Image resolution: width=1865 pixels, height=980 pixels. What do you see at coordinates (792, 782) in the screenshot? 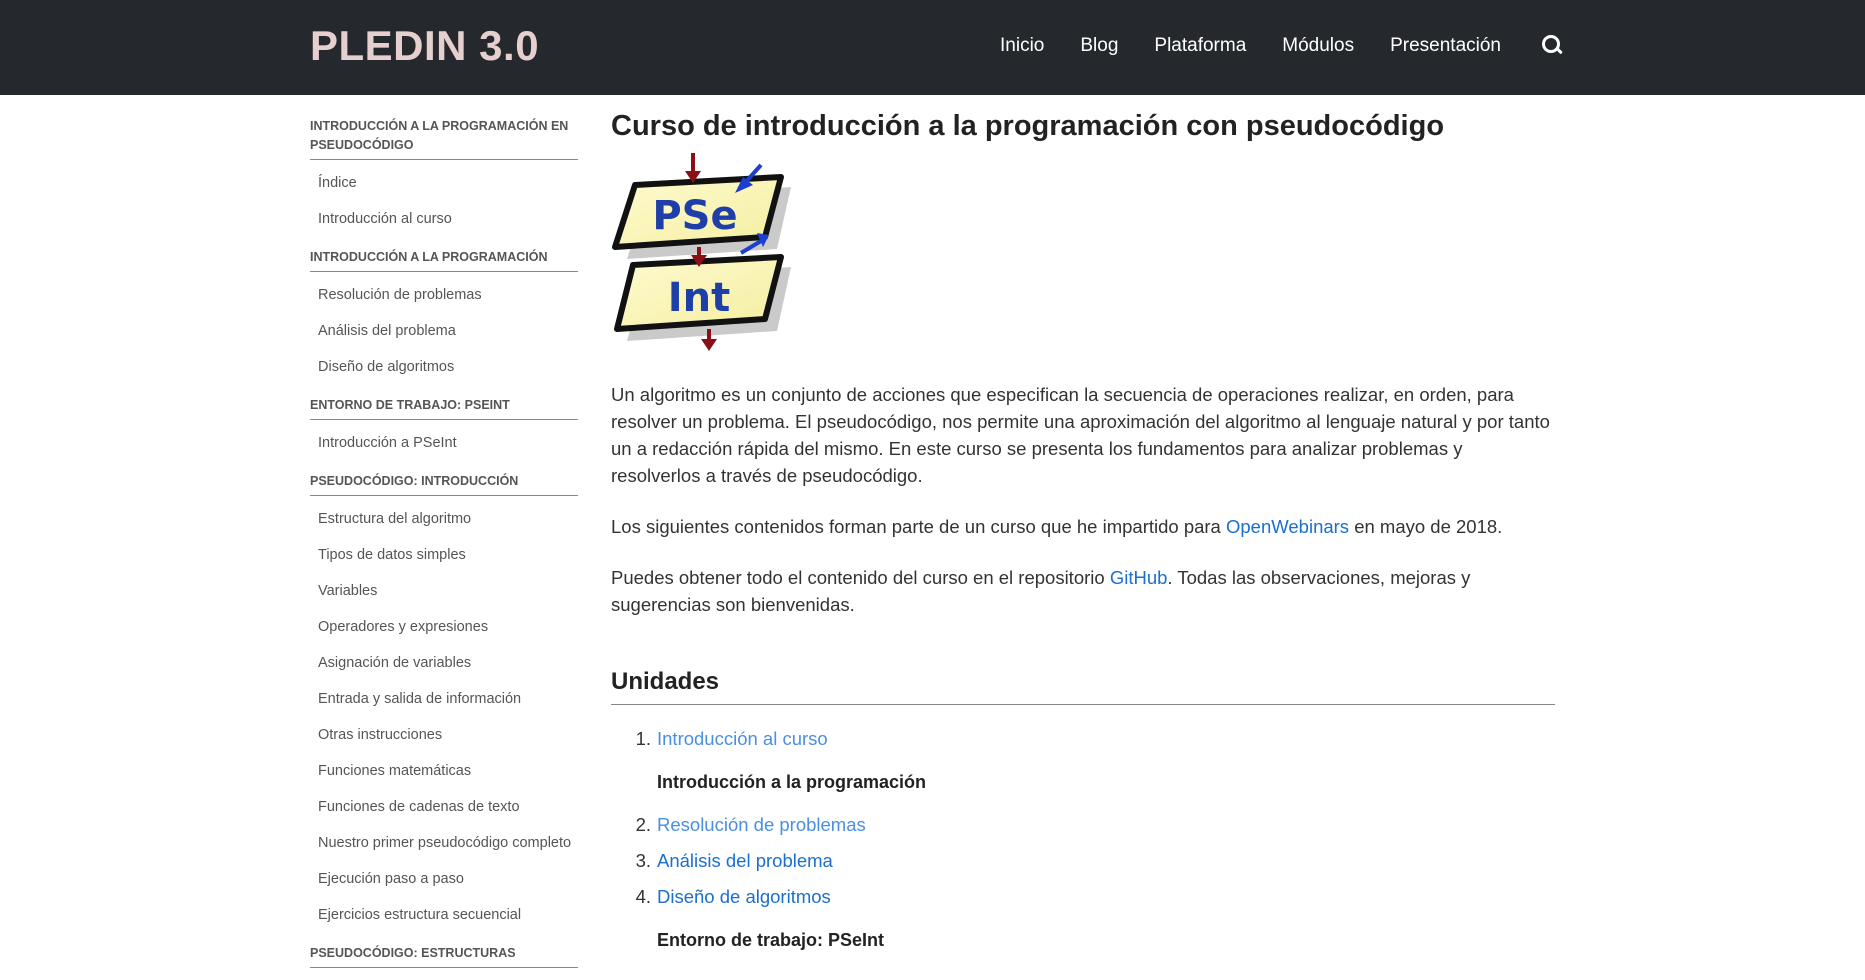
I see `unit-group-heading: Introducción a la programación` at bounding box center [792, 782].